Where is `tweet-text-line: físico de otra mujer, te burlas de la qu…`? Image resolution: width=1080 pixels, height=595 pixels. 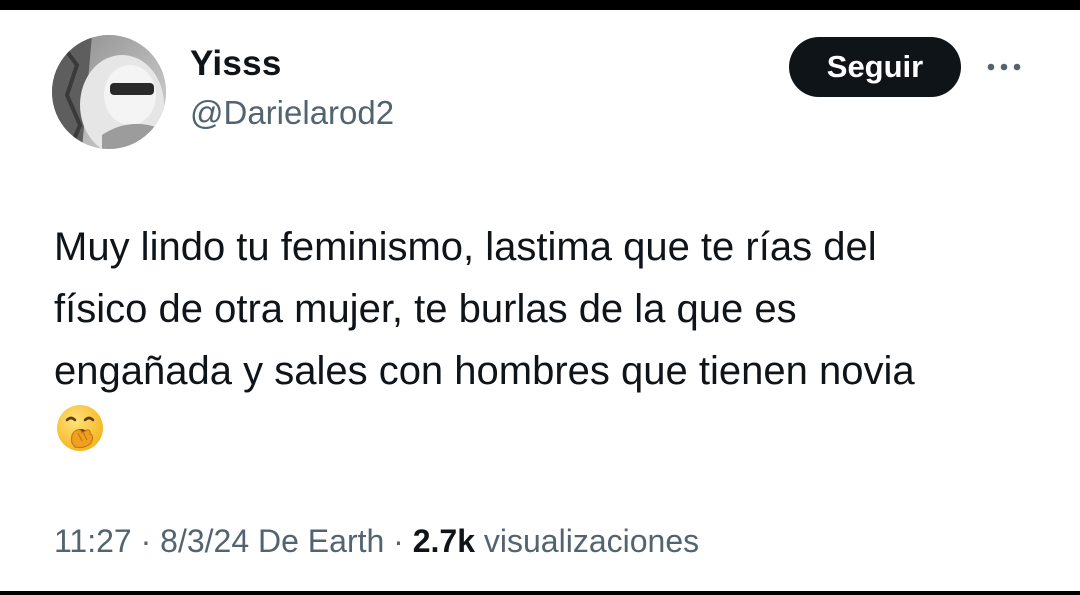 tweet-text-line: físico de otra mujer, te burlas de la qu… is located at coordinates (425, 309).